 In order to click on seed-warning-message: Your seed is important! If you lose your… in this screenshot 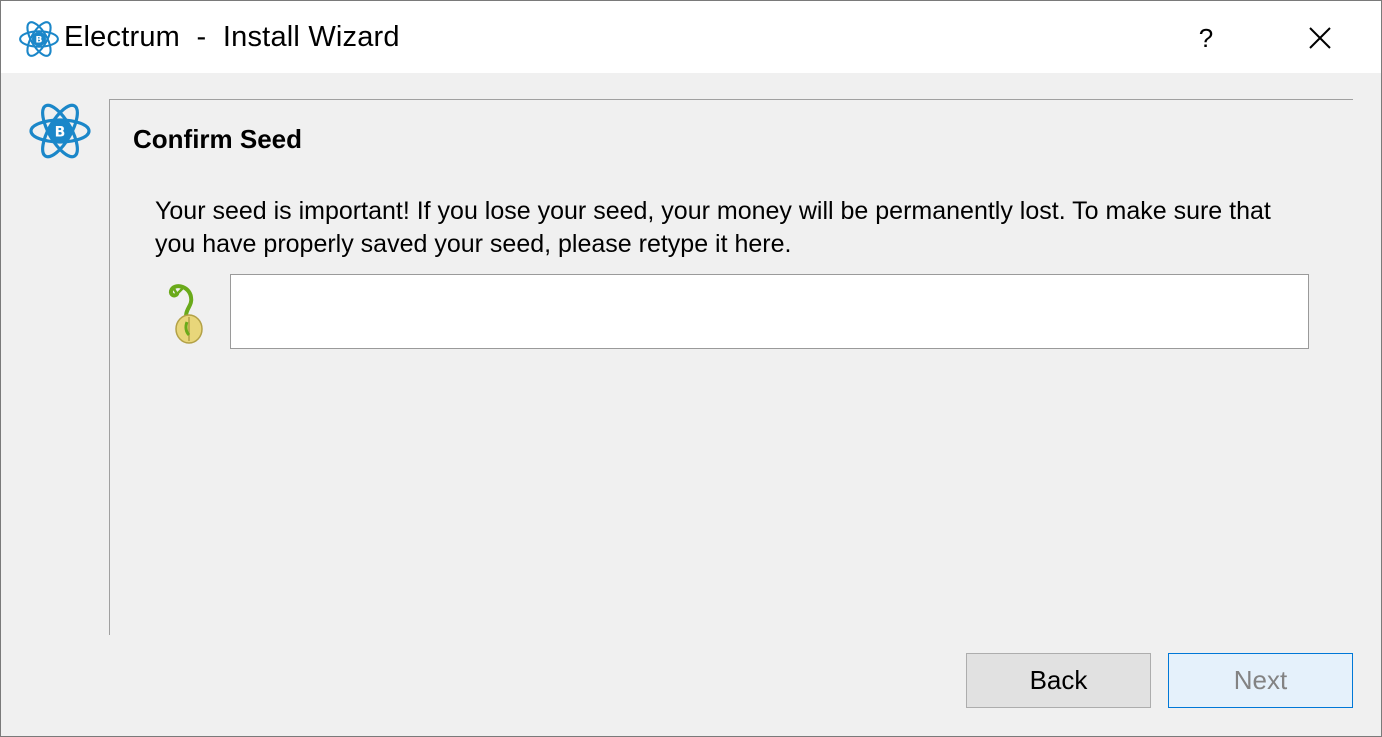, I will do `click(713, 227)`.